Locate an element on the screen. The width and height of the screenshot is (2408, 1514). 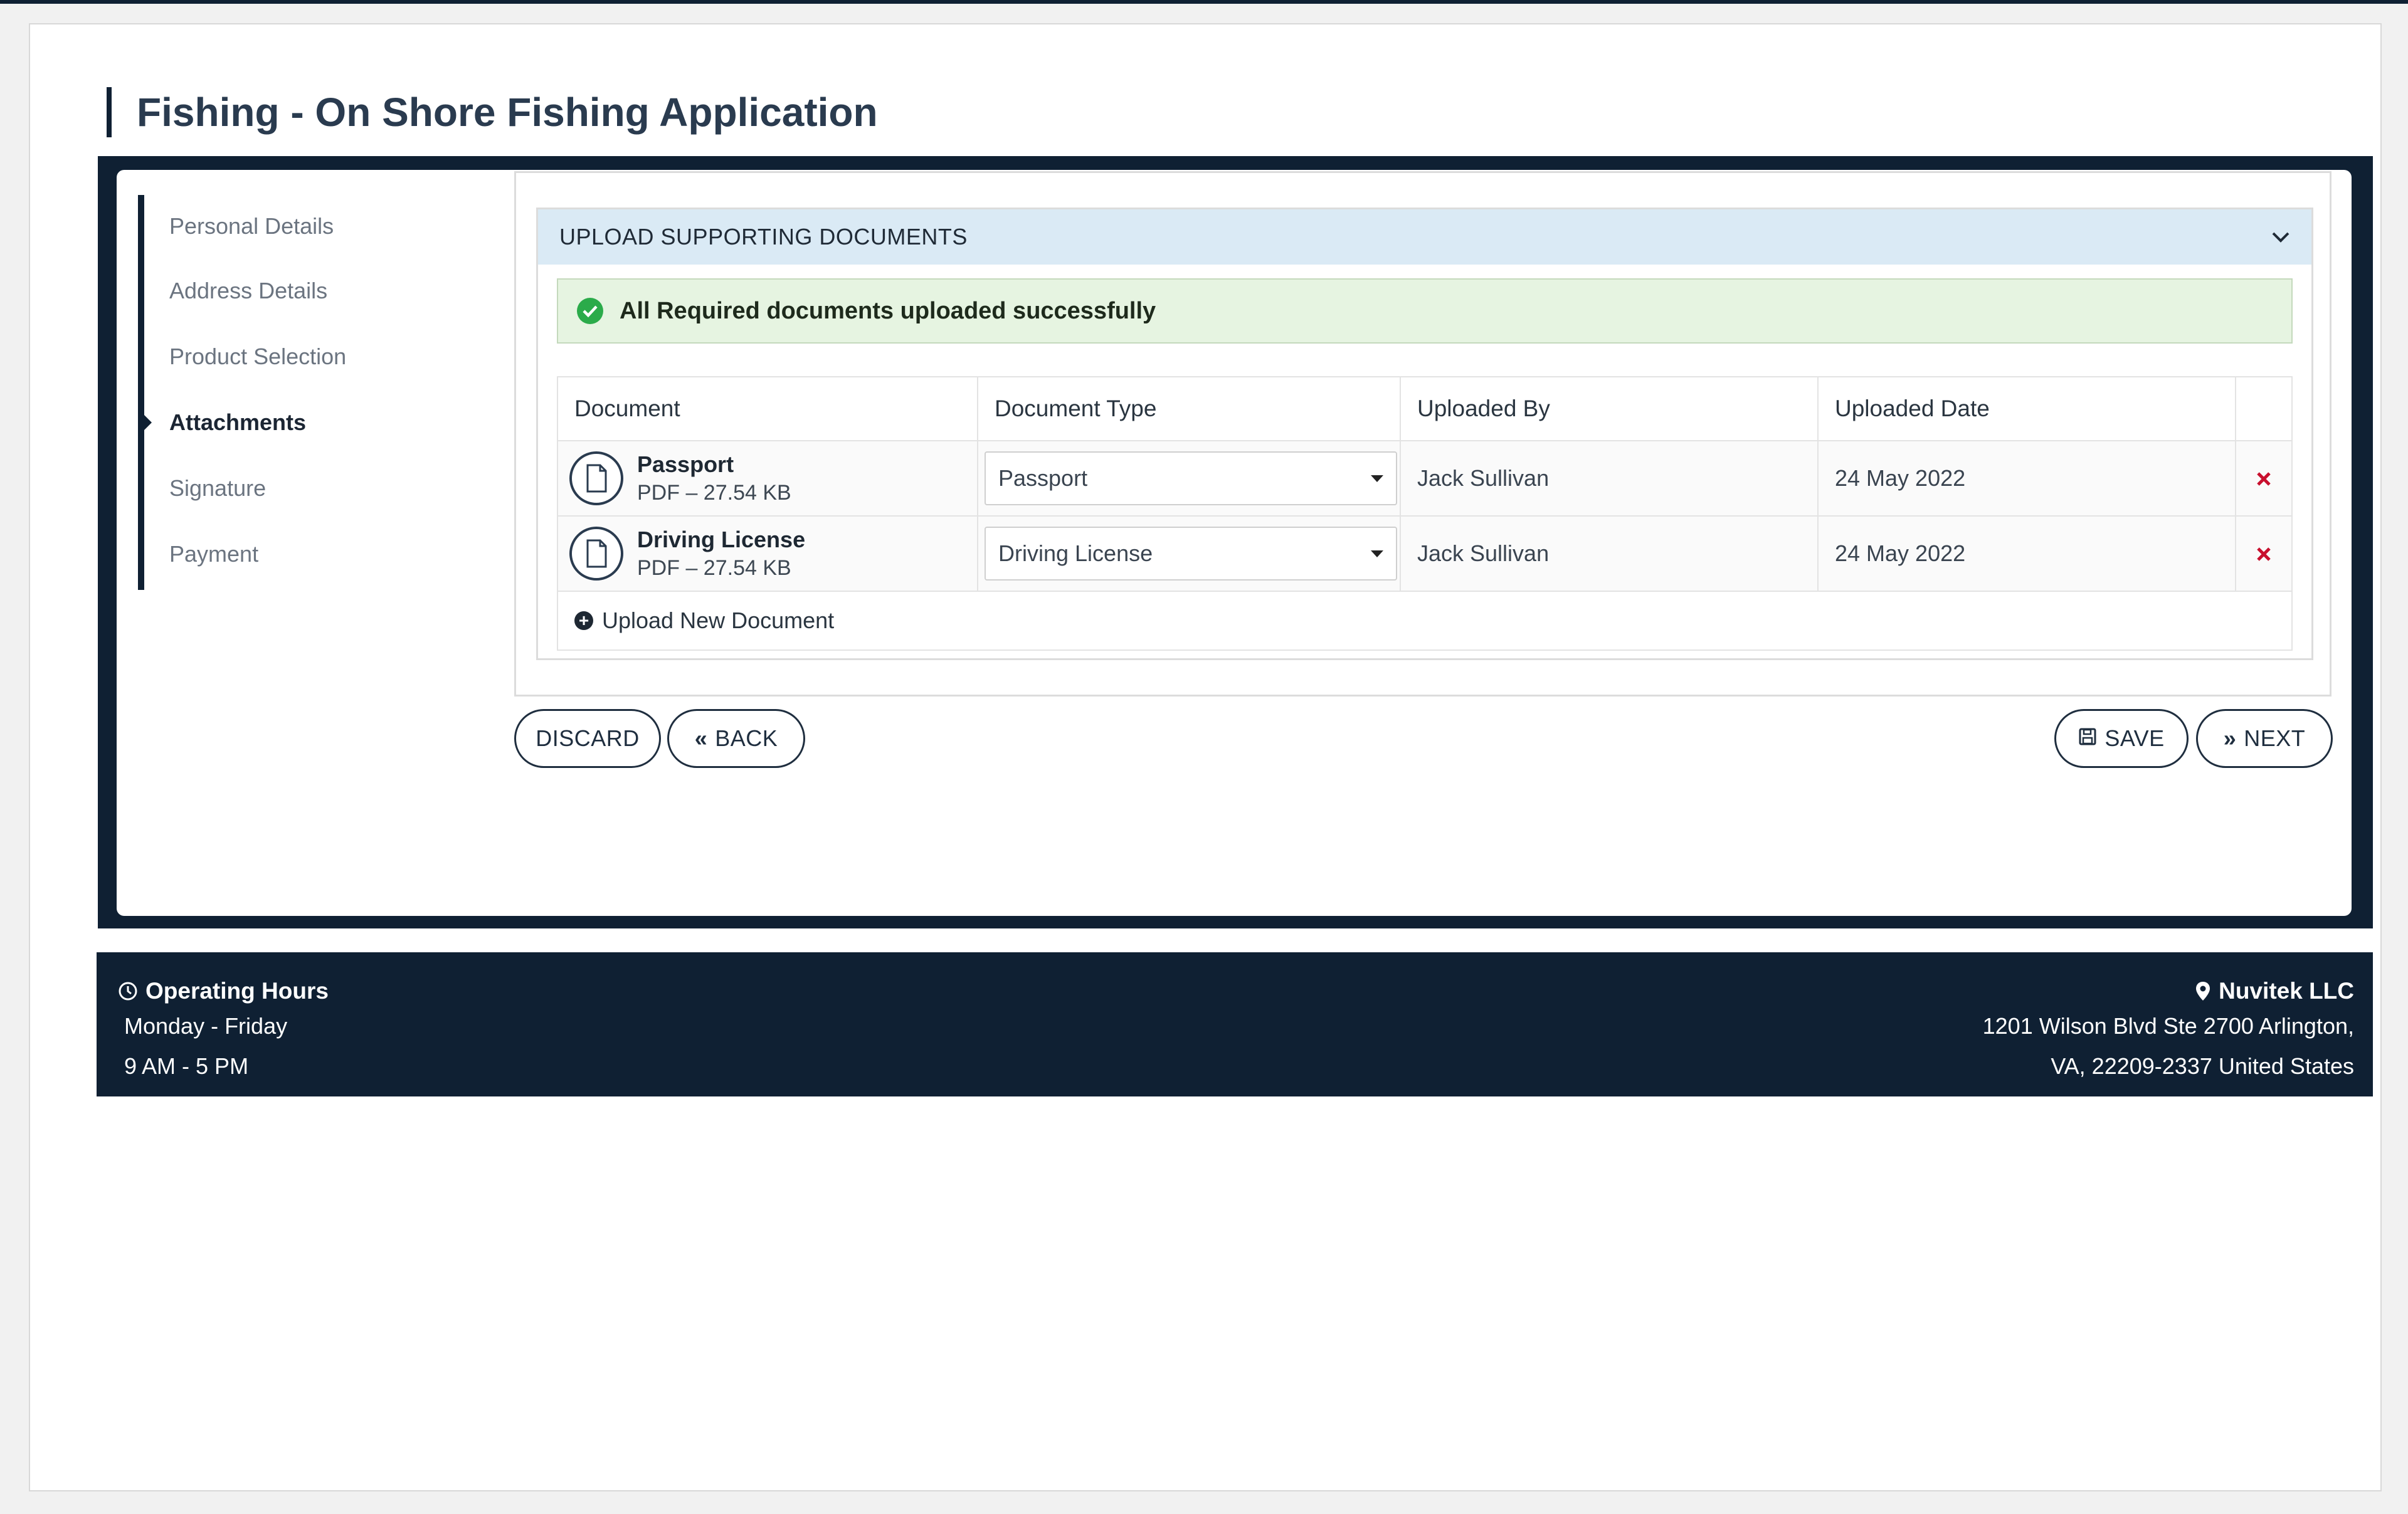
document-cell: Passport PDF – 27.54 KB is located at coordinates (768, 478).